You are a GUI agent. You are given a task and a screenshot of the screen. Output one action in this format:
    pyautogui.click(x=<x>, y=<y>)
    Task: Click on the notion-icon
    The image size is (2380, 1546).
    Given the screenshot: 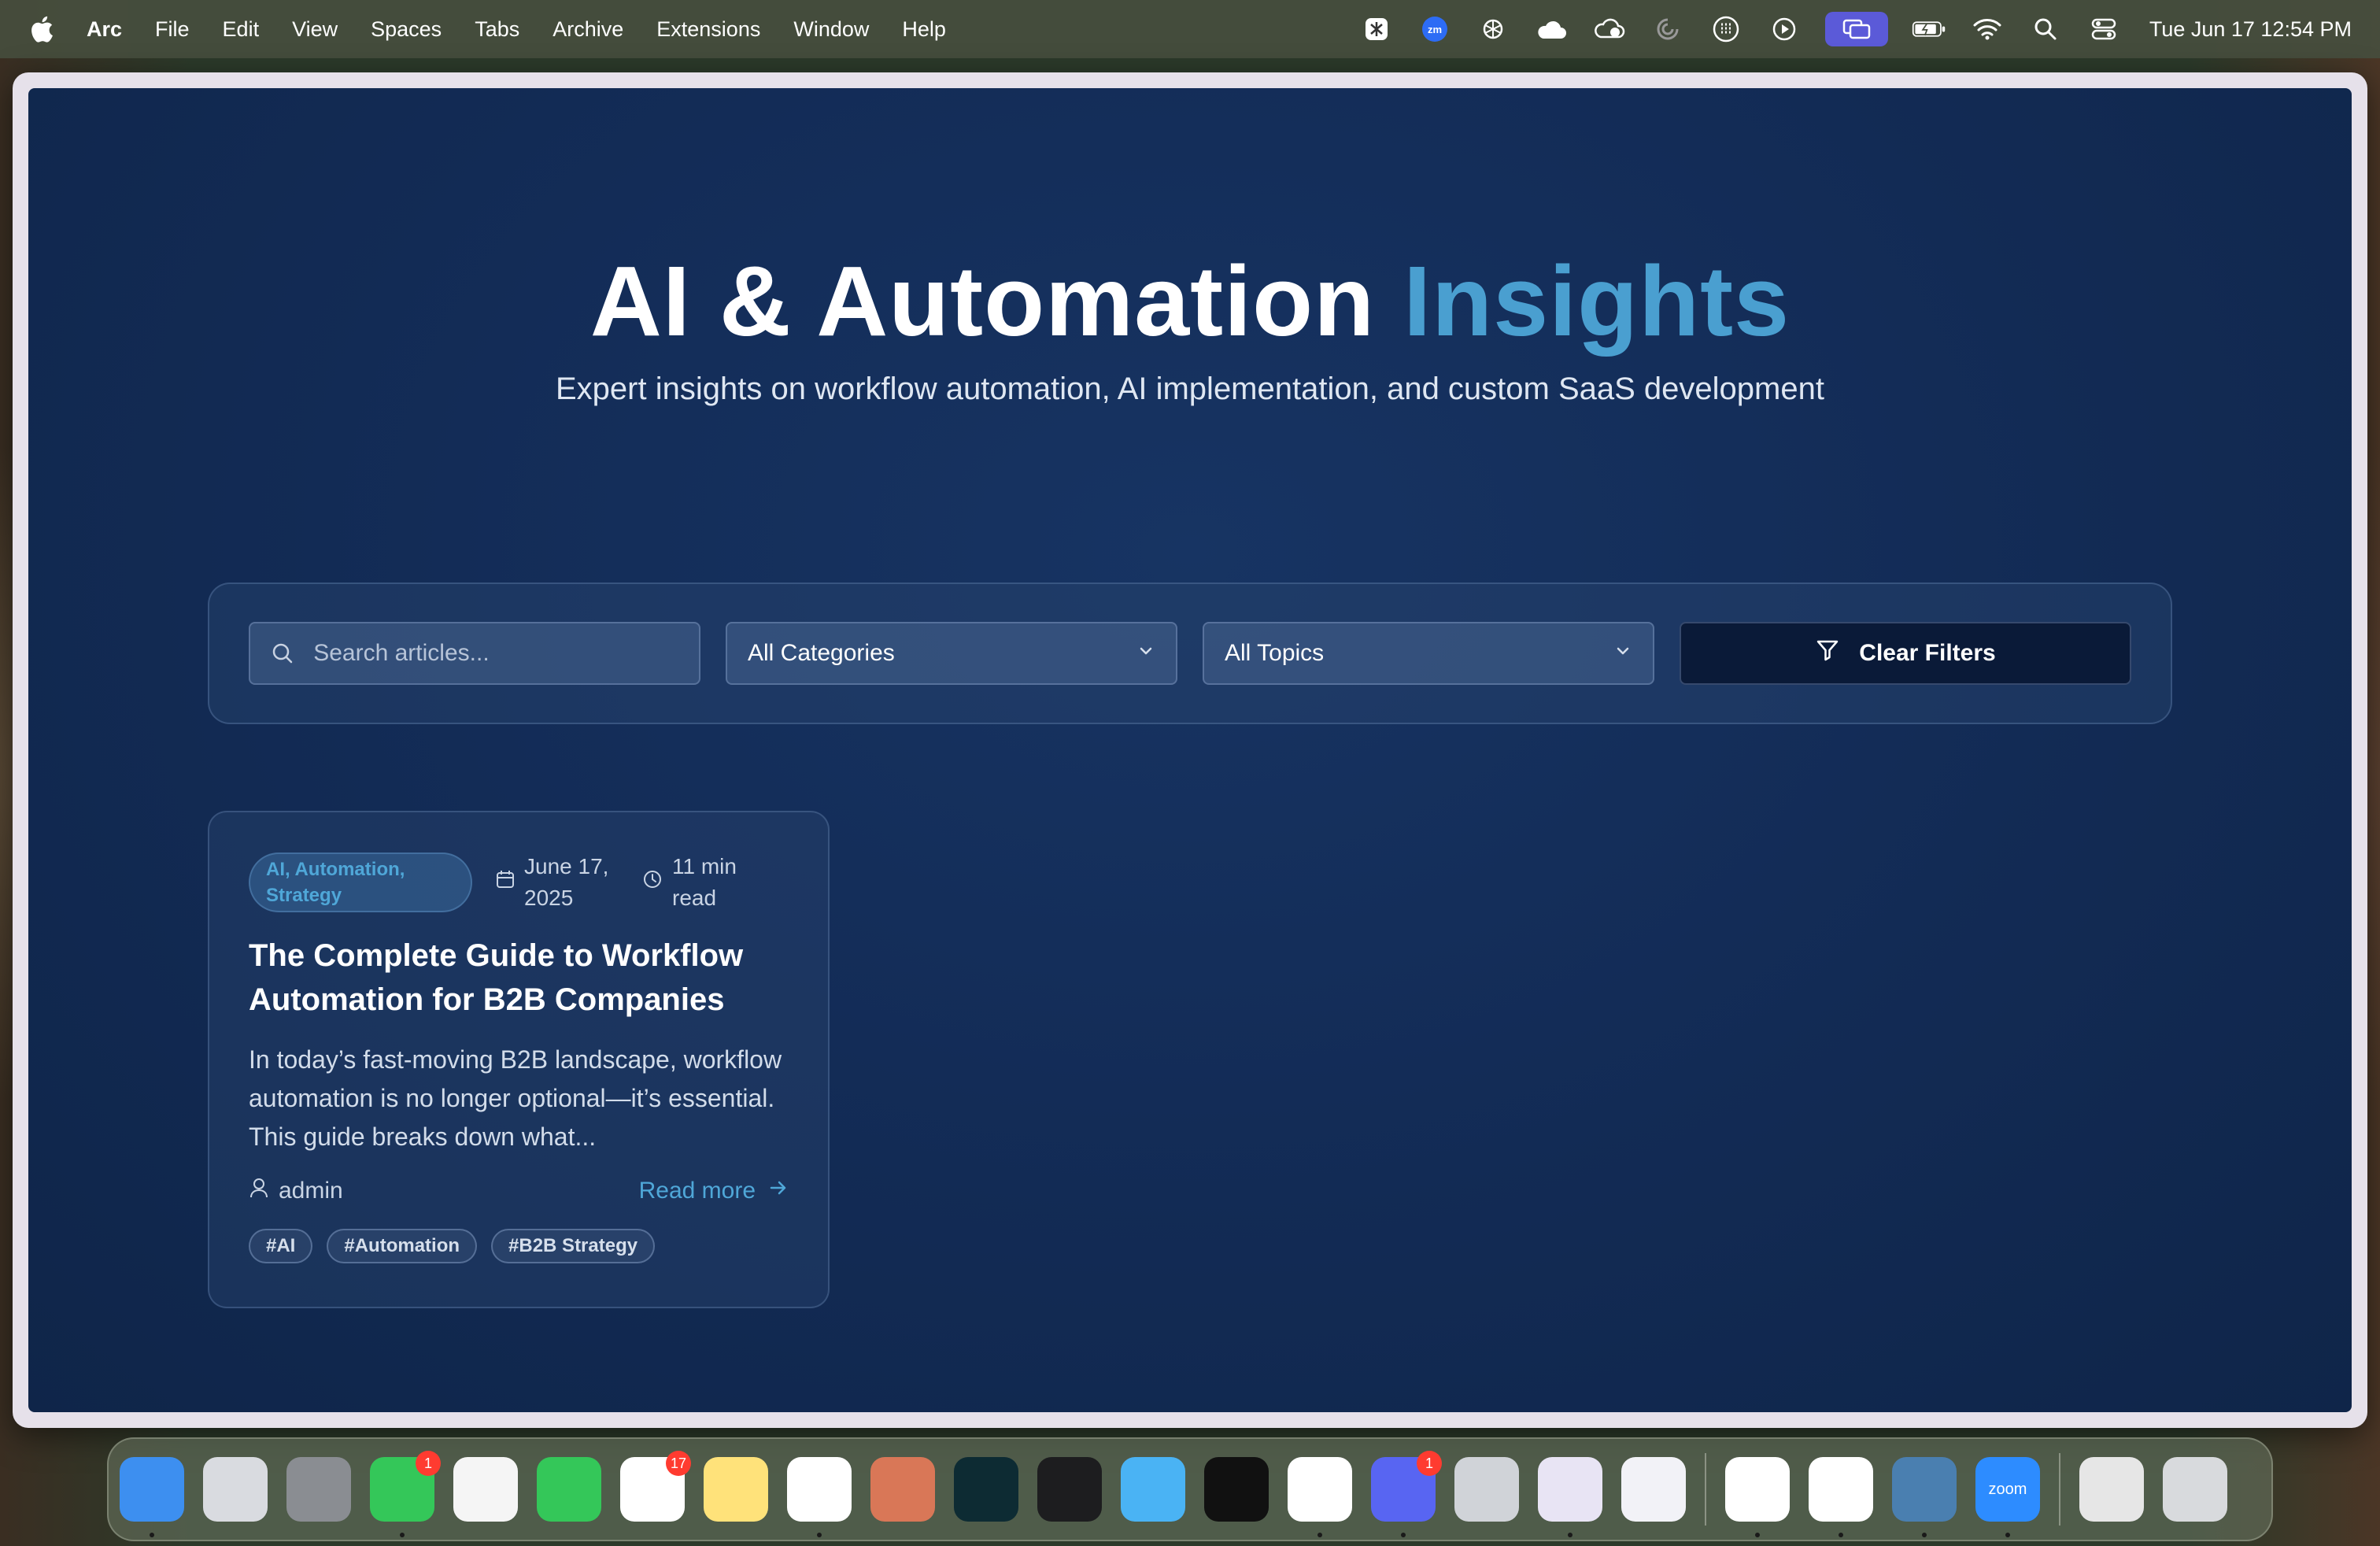 What is the action you would take?
    pyautogui.click(x=1320, y=1497)
    